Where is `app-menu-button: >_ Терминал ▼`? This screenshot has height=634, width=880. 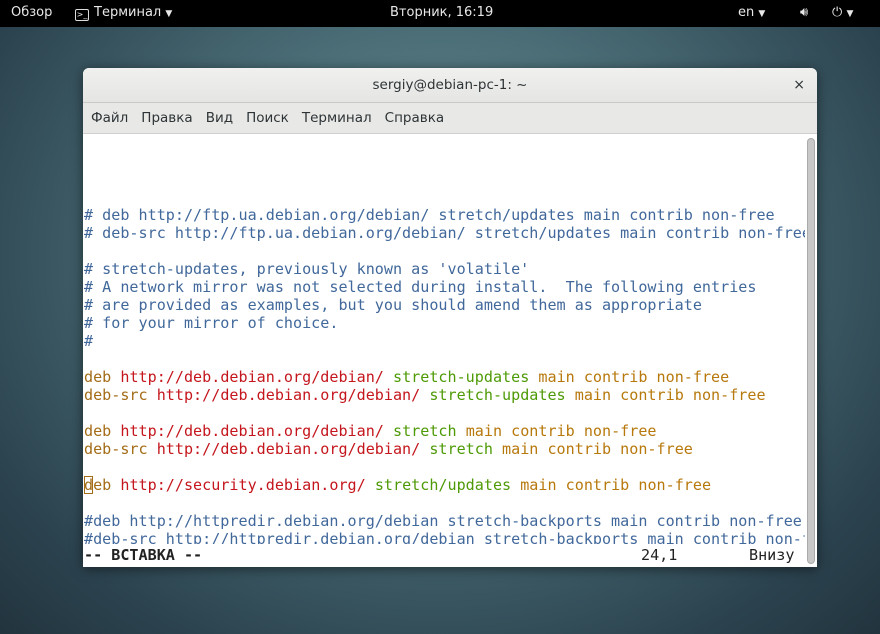 app-menu-button: >_ Терминал ▼ is located at coordinates (123, 13).